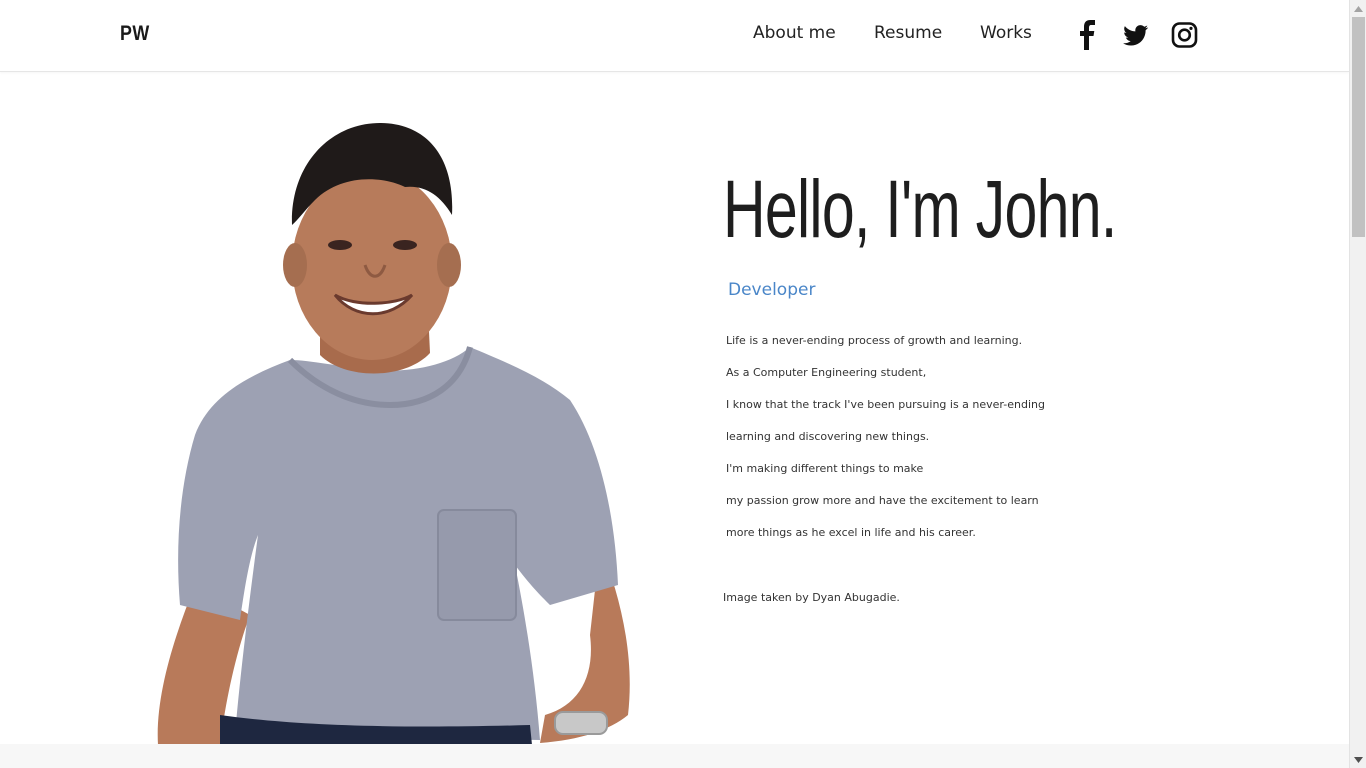 This screenshot has height=768, width=1366. I want to click on bio-line: learning and discovering new things., so click(828, 436).